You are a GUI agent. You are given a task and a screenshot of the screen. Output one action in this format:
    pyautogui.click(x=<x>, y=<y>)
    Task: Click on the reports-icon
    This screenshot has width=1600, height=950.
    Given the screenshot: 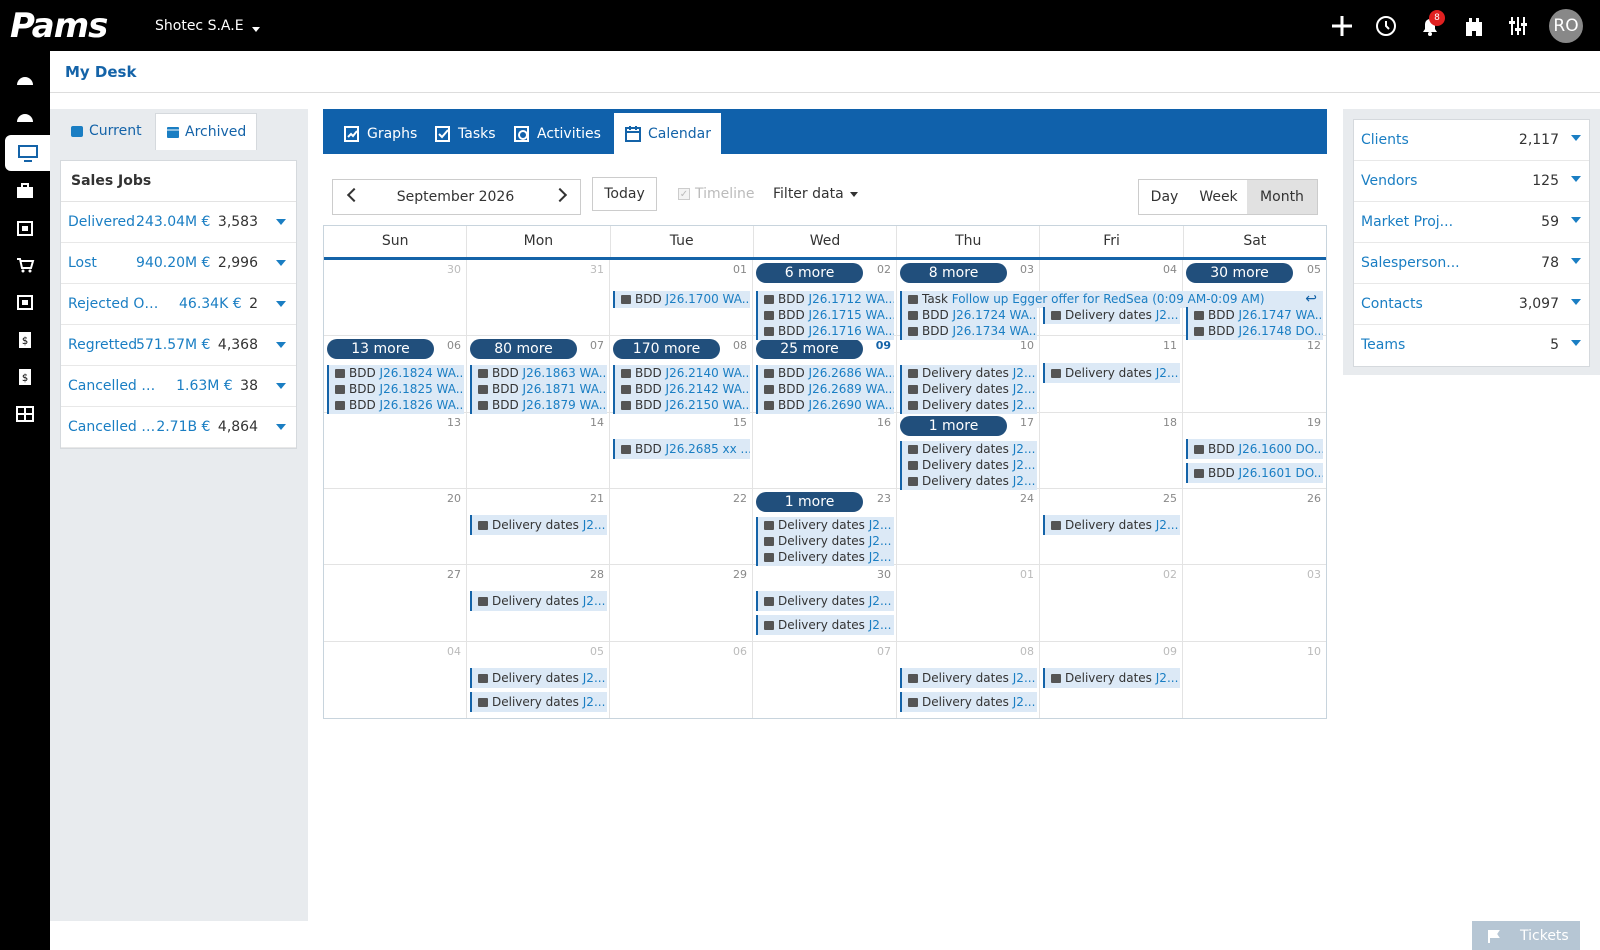 What is the action you would take?
    pyautogui.click(x=25, y=414)
    